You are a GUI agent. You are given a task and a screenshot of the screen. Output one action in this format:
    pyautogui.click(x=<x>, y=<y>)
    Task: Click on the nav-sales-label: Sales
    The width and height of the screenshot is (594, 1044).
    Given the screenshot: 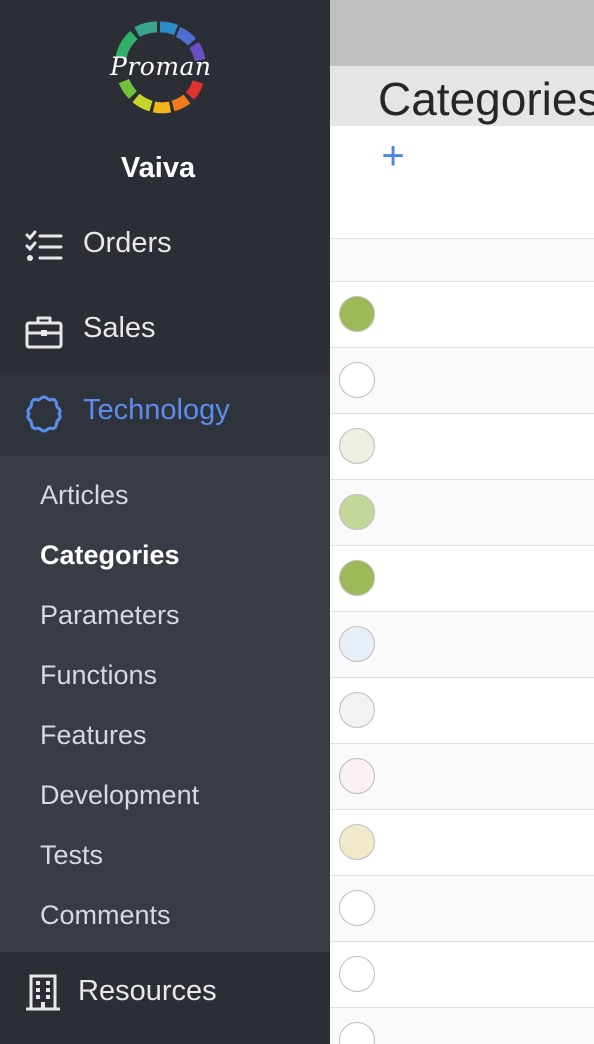 What is the action you would take?
    pyautogui.click(x=119, y=328)
    